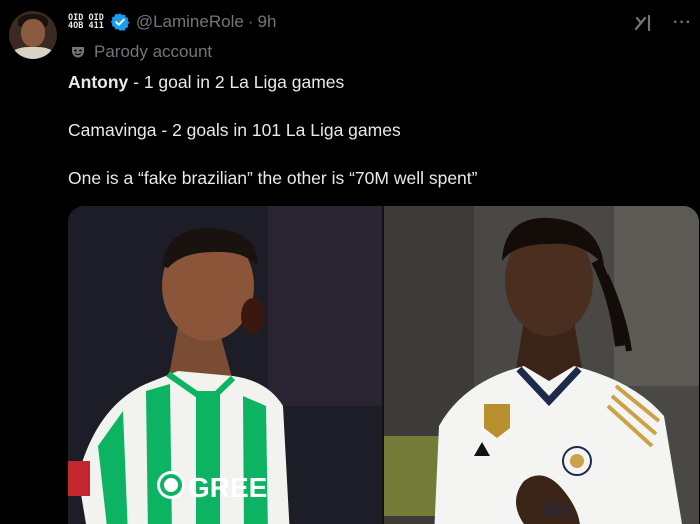 Image resolution: width=700 pixels, height=524 pixels. I want to click on tweet-text-line-2: Camavinga - 2 goals in 101 La Liga games, so click(234, 130).